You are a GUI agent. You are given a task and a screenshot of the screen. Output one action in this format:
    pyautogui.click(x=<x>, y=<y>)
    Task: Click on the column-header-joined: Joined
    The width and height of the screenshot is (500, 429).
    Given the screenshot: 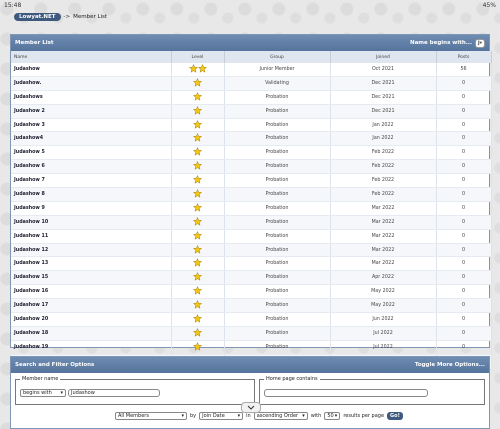 What is the action you would take?
    pyautogui.click(x=383, y=57)
    